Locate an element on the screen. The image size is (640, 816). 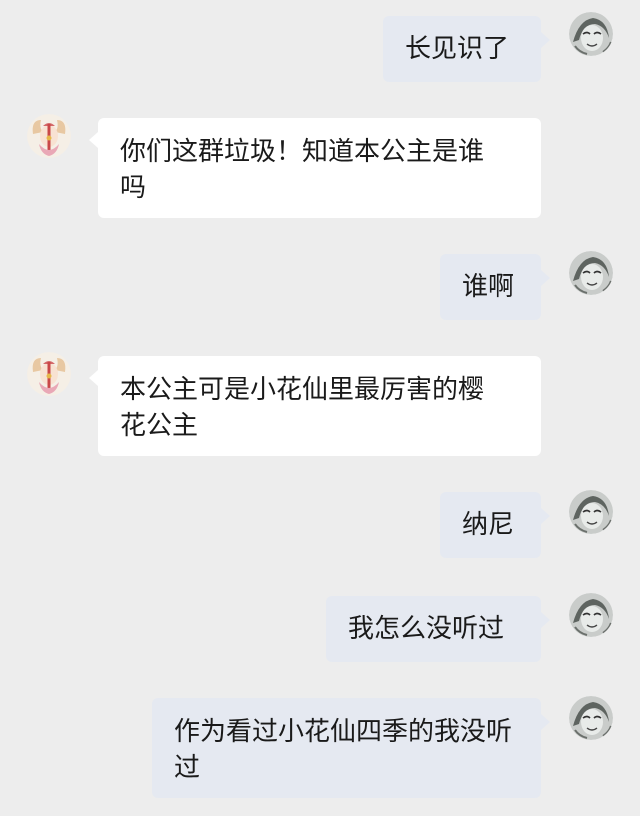
message-bubble-sent: 我怎么没听过 is located at coordinates (433, 629).